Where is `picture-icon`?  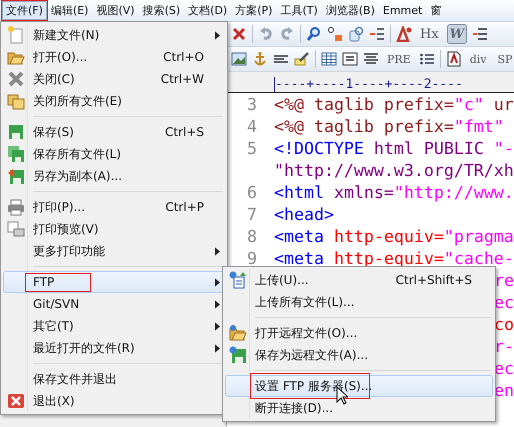
picture-icon is located at coordinates (239, 59).